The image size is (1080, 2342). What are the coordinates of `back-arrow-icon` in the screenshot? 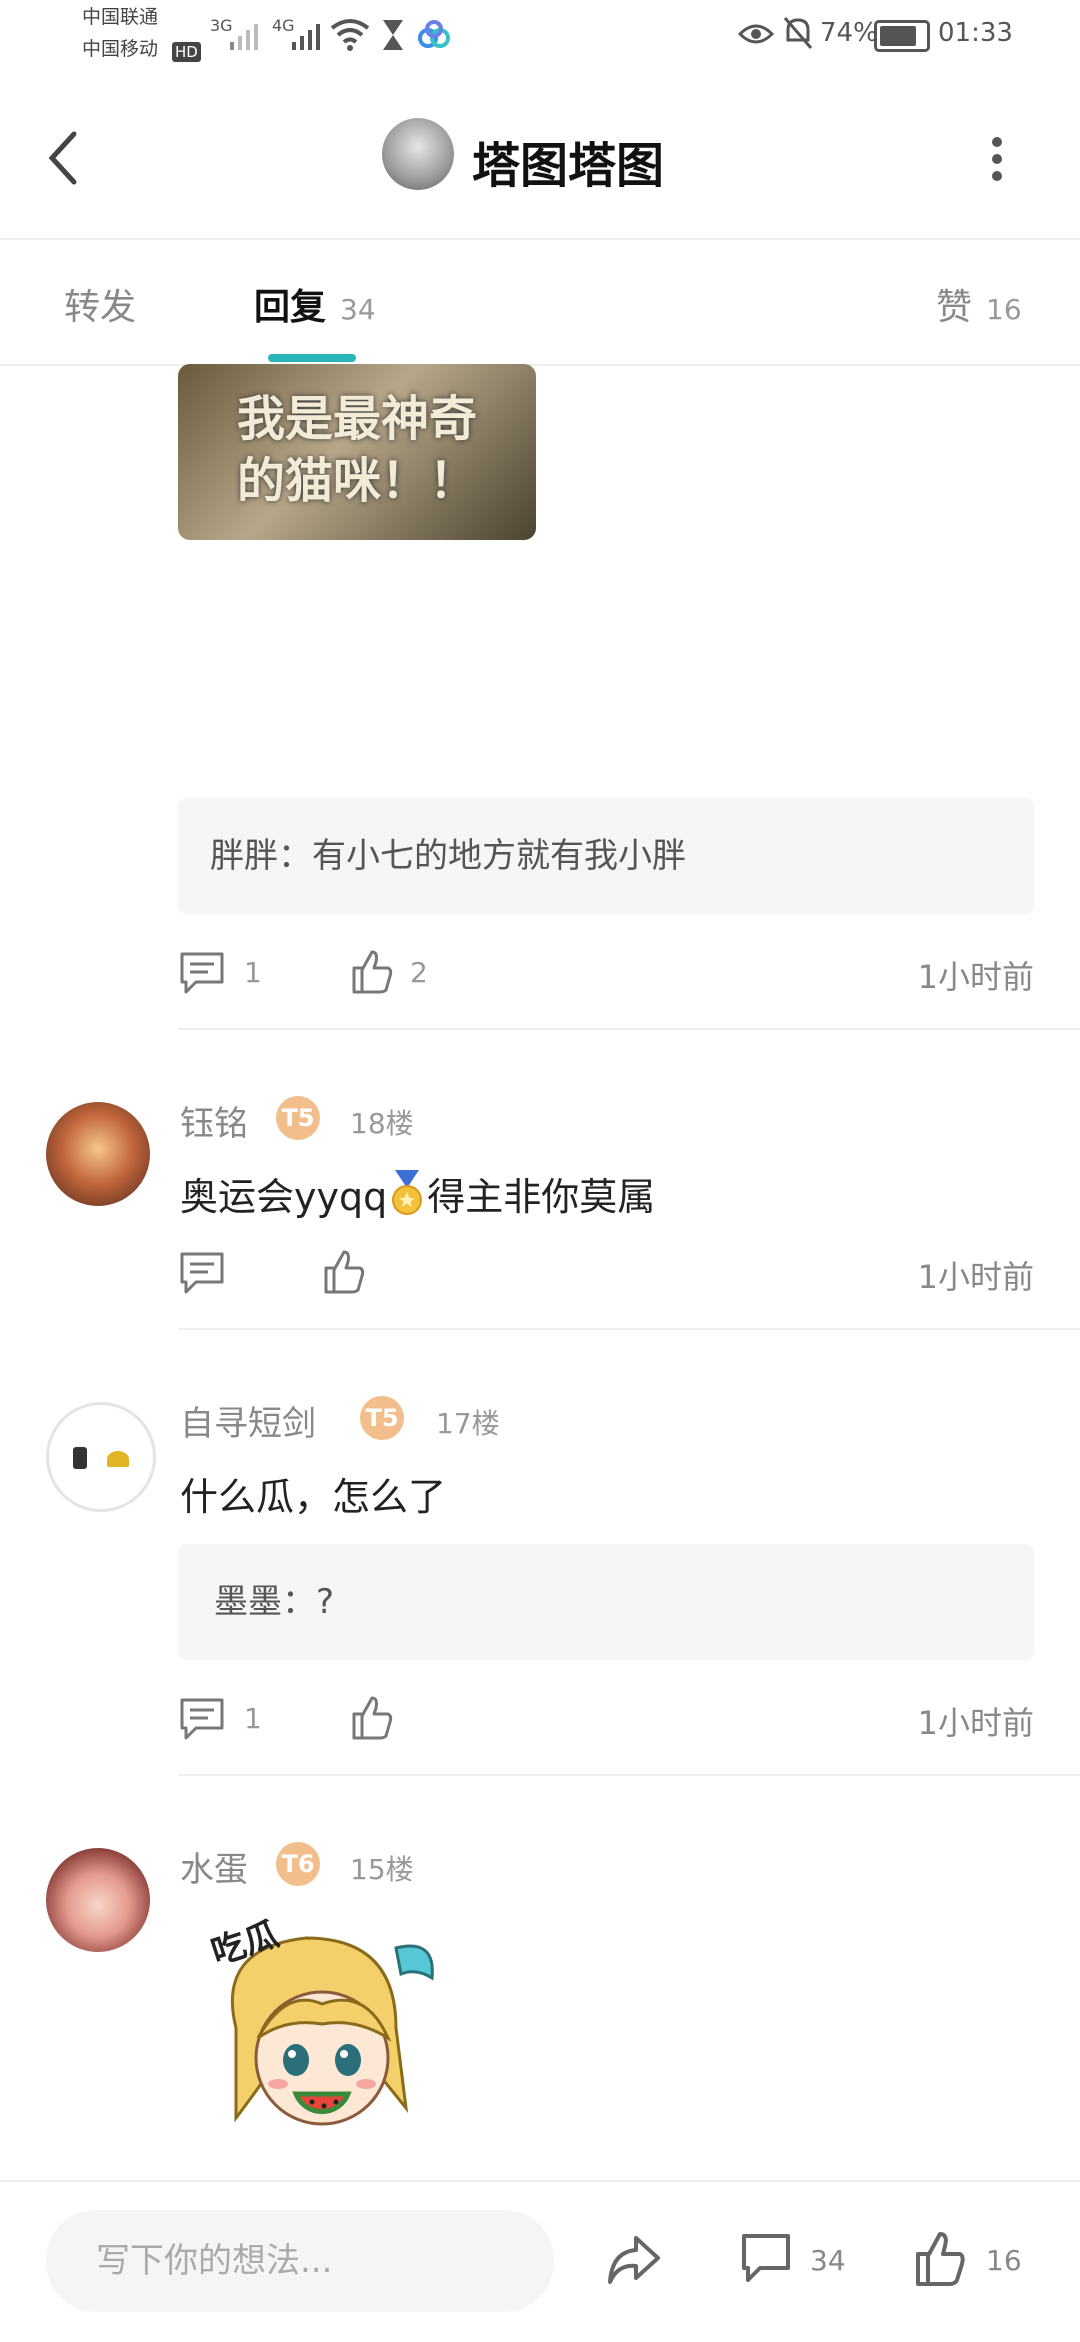 It's located at (64, 158).